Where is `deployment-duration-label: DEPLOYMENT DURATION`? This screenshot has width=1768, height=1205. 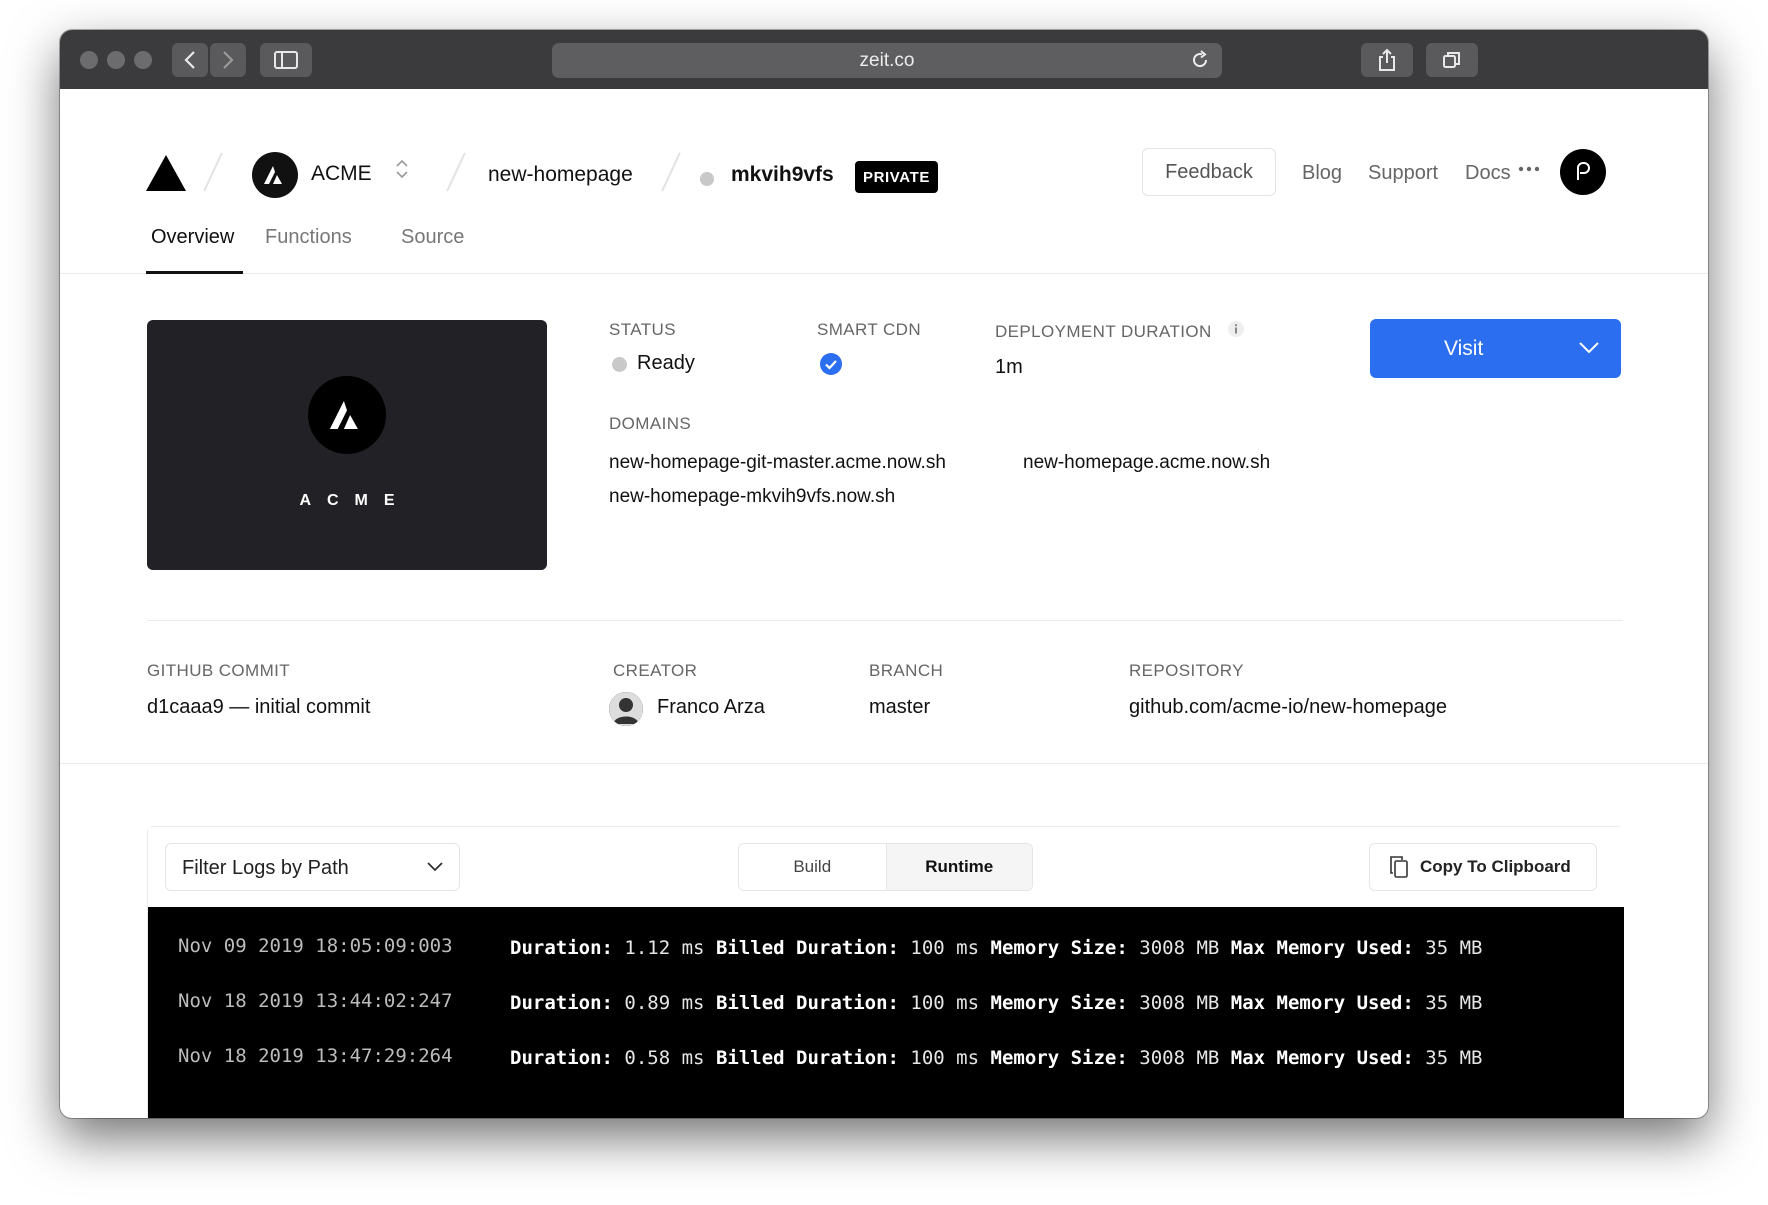 deployment-duration-label: DEPLOYMENT DURATION is located at coordinates (1103, 331).